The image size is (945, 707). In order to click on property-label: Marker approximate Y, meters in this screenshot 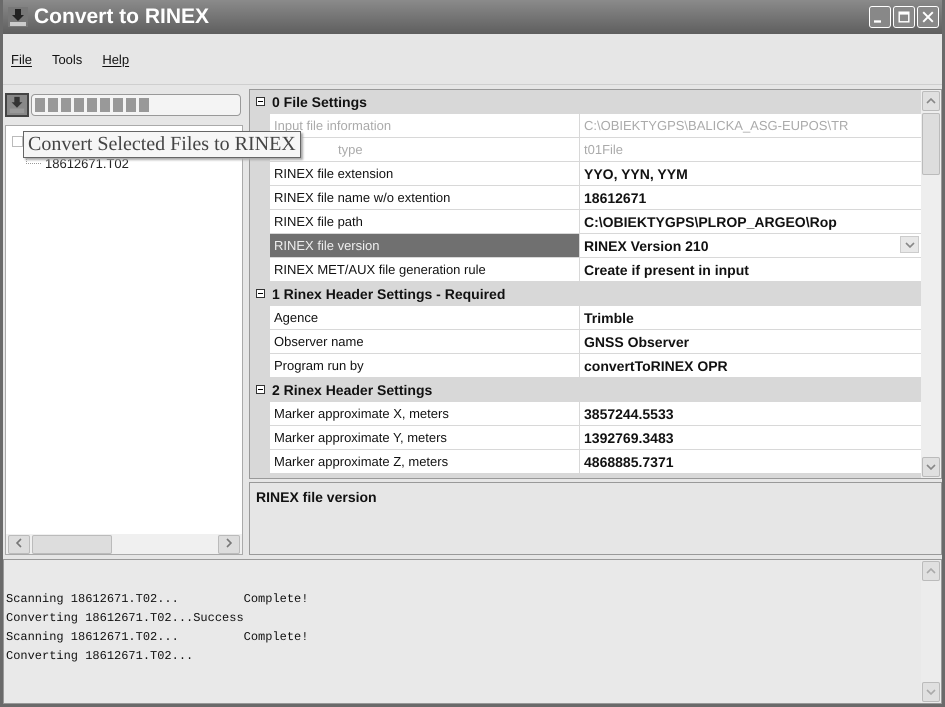, I will do `click(425, 437)`.